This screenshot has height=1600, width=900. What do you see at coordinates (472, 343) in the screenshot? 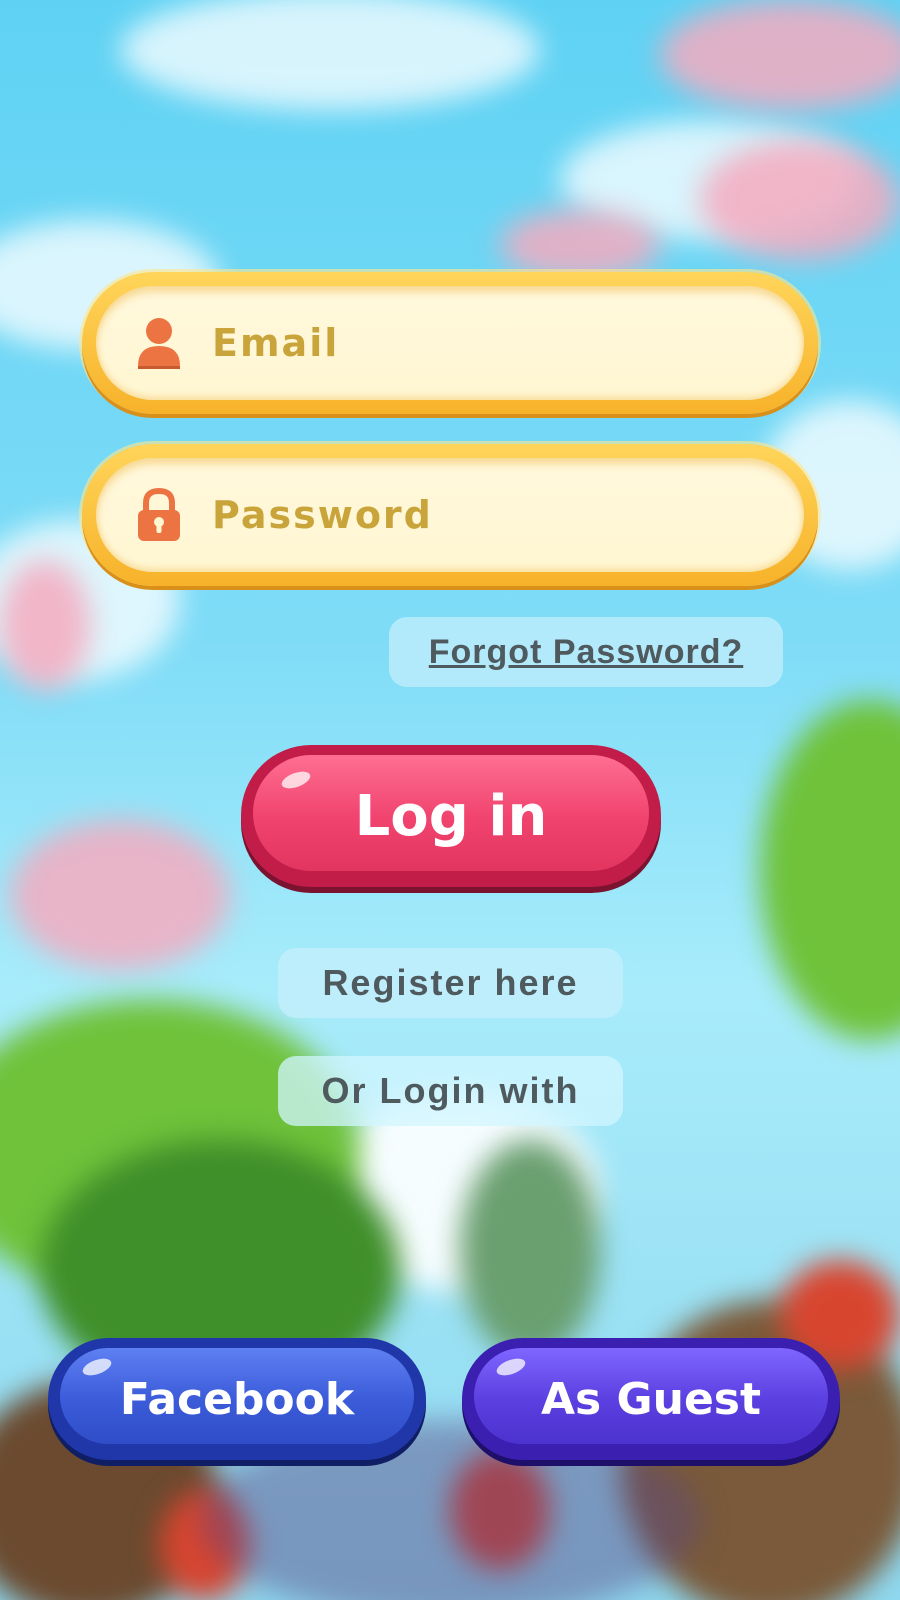
I see `email-input` at bounding box center [472, 343].